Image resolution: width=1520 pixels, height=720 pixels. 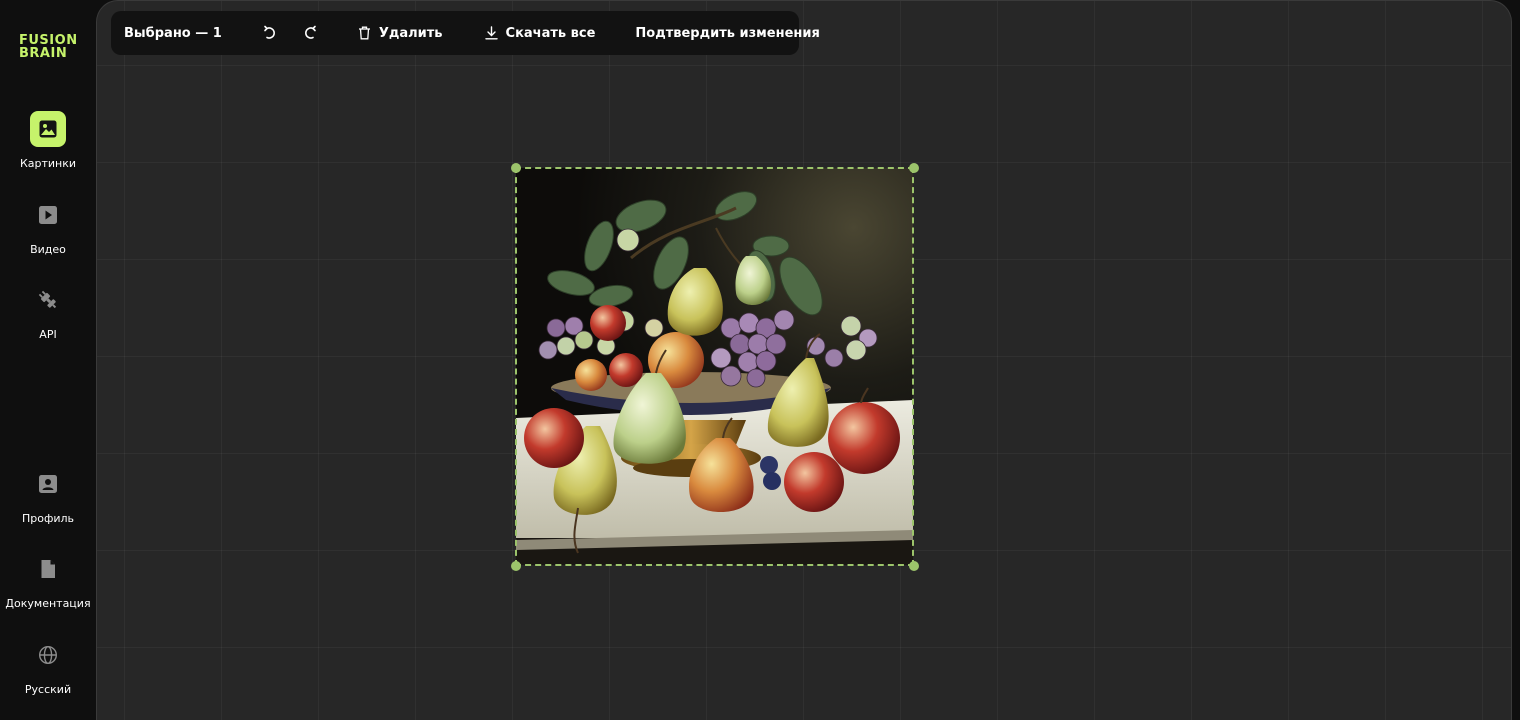 What do you see at coordinates (310, 33) in the screenshot?
I see `redo-icon` at bounding box center [310, 33].